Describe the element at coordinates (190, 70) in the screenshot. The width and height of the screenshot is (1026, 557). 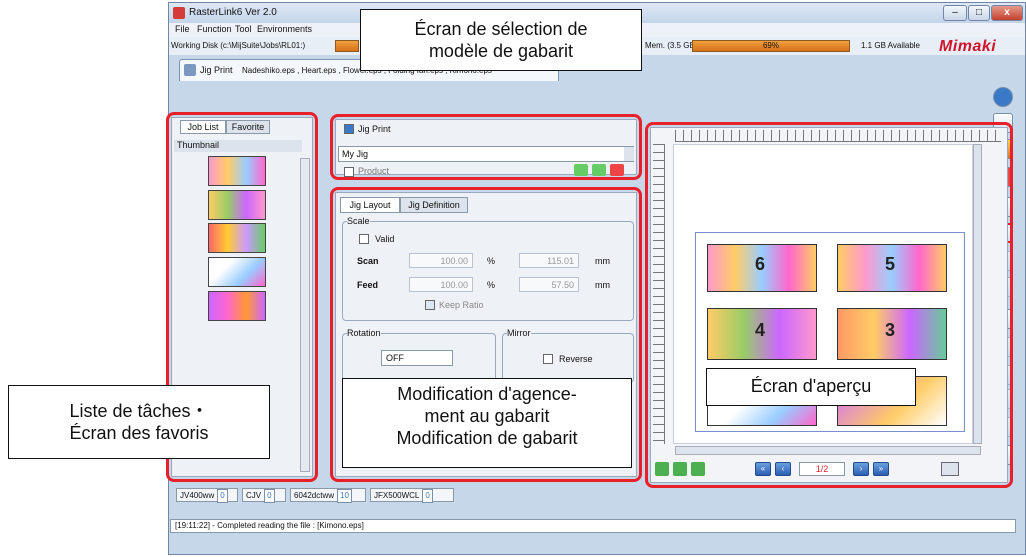
I see `jig-print-icon` at that location.